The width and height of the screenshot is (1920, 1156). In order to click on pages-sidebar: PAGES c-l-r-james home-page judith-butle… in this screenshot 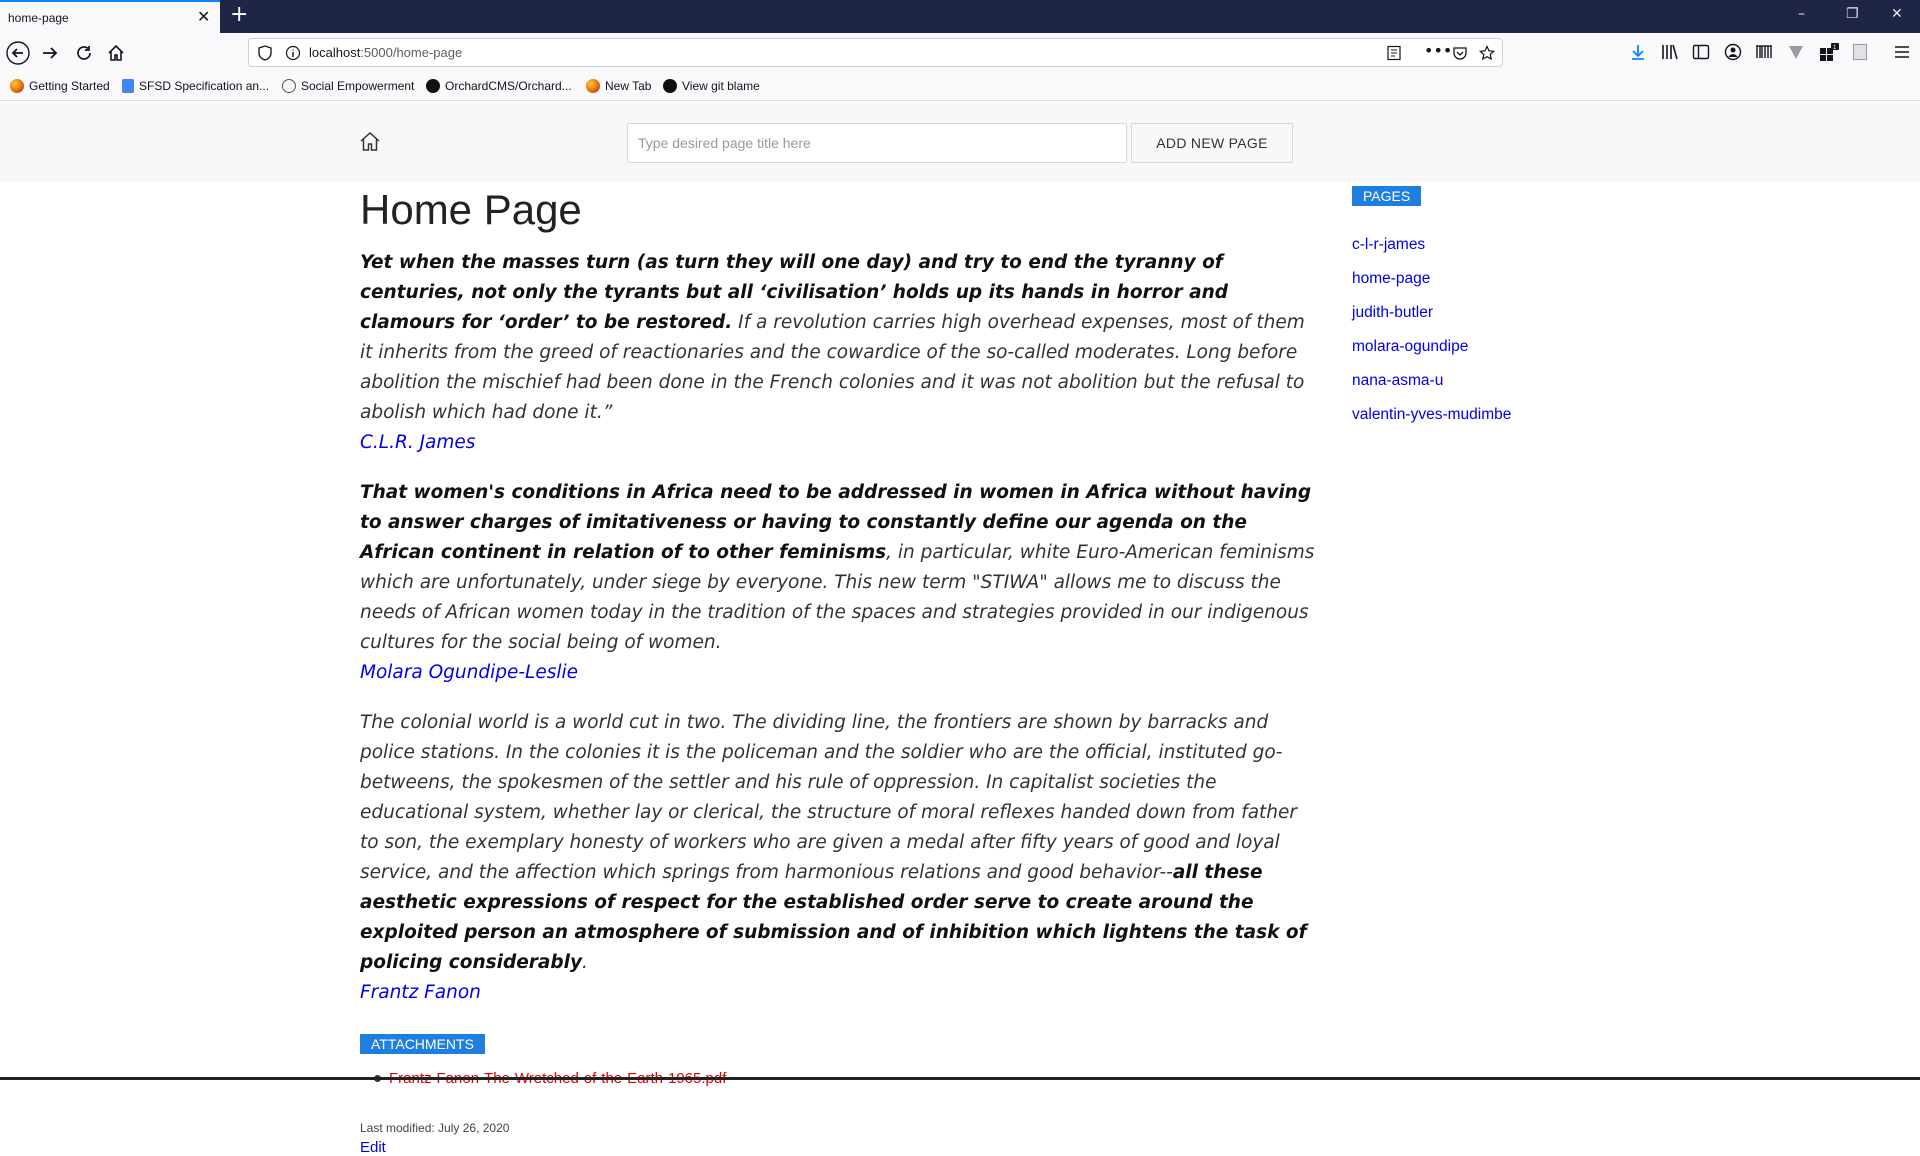, I will do `click(1502, 309)`.